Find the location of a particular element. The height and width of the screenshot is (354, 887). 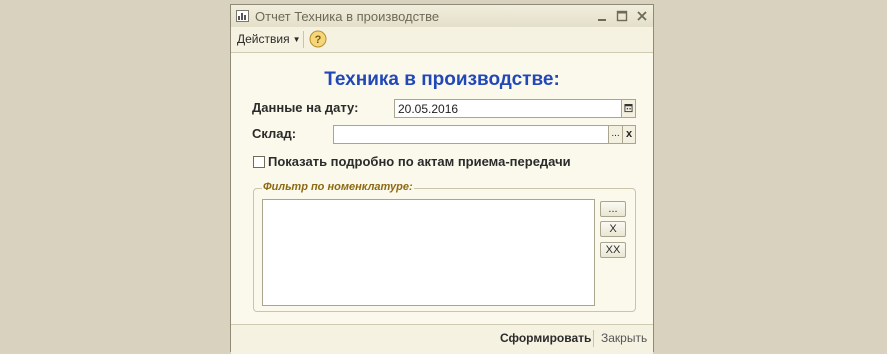

generate-button: Сформировать is located at coordinates (545, 338).